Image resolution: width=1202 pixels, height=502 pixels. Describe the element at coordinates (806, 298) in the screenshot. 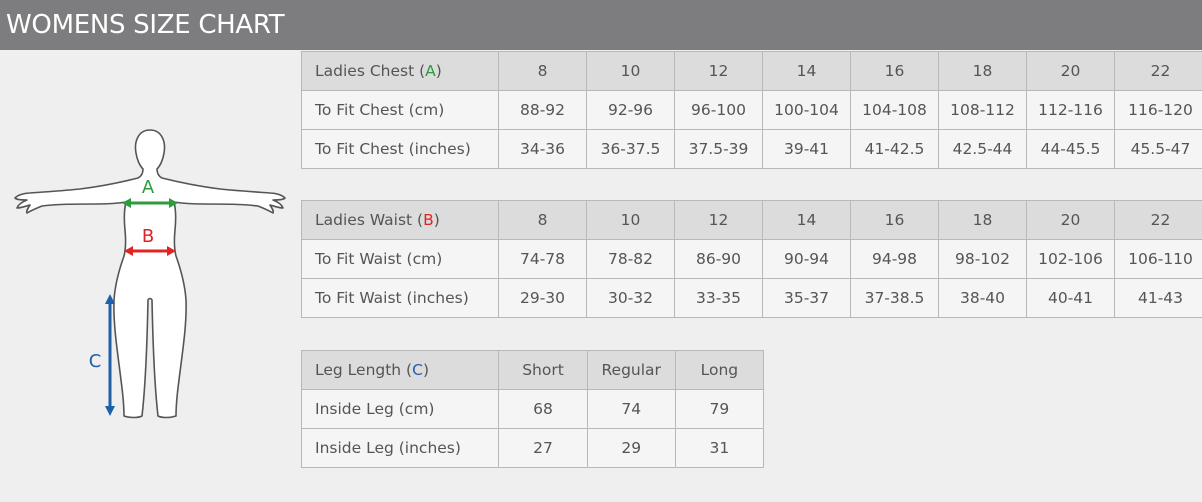

I see `table-cell: 35-37` at that location.